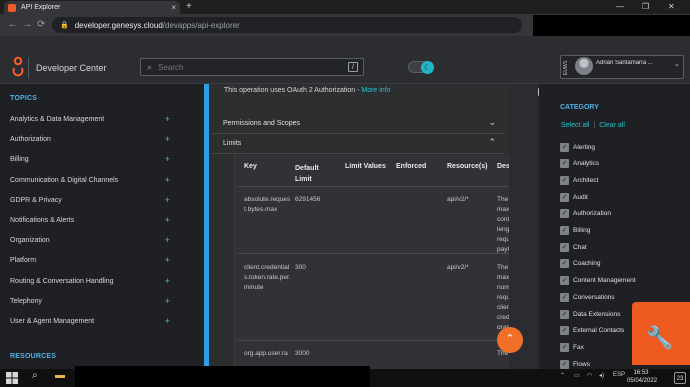 The width and height of the screenshot is (690, 387). What do you see at coordinates (375, 90) in the screenshot?
I see `more-info-link: More info` at bounding box center [375, 90].